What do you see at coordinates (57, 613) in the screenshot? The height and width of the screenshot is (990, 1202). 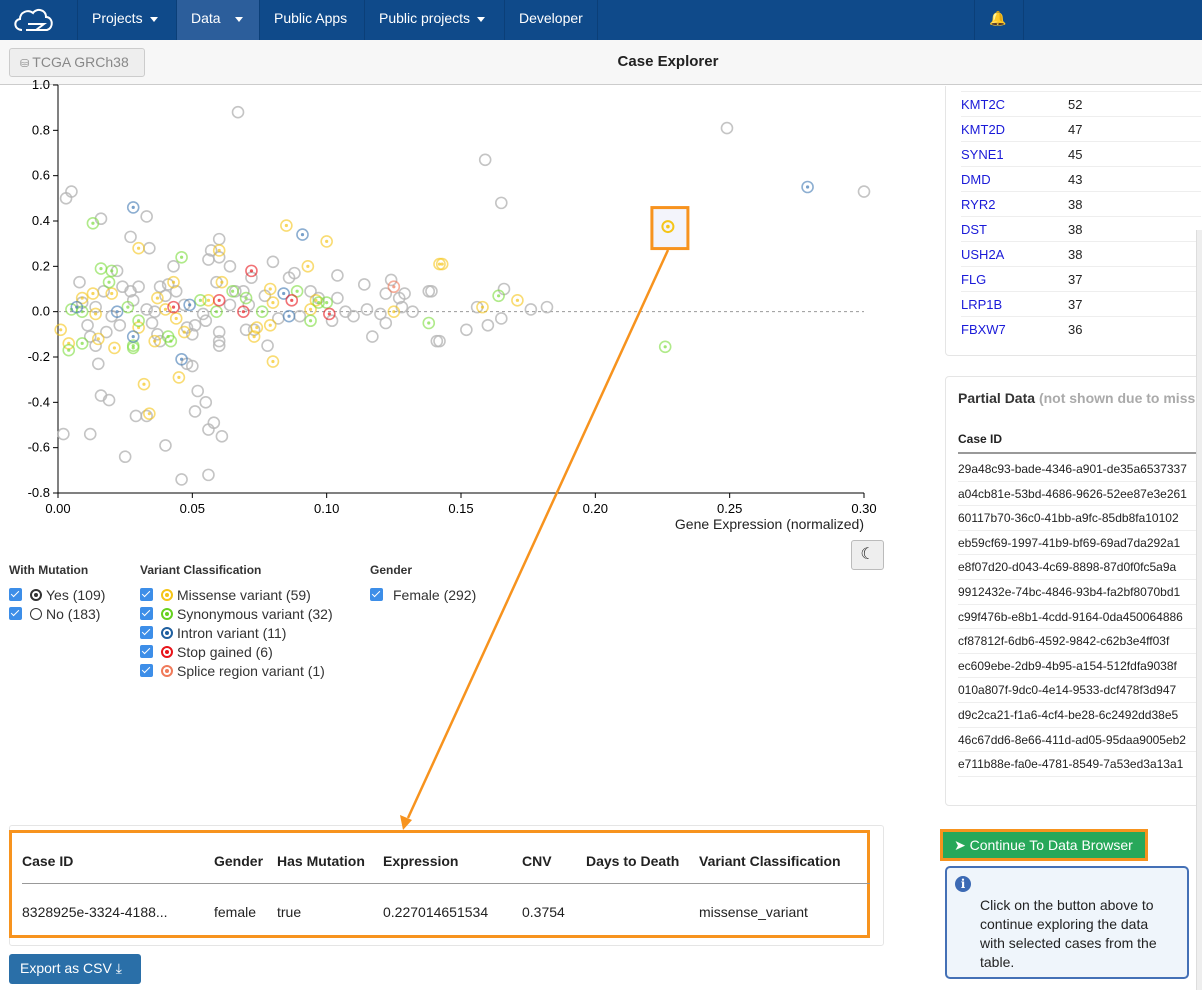 I see `filter-no: No (183)` at bounding box center [57, 613].